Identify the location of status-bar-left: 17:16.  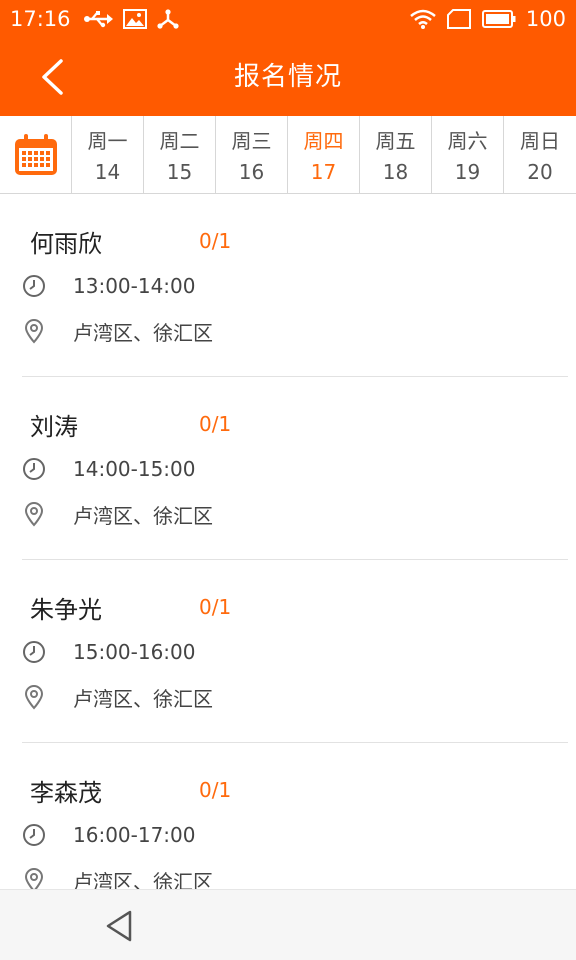
(99, 19).